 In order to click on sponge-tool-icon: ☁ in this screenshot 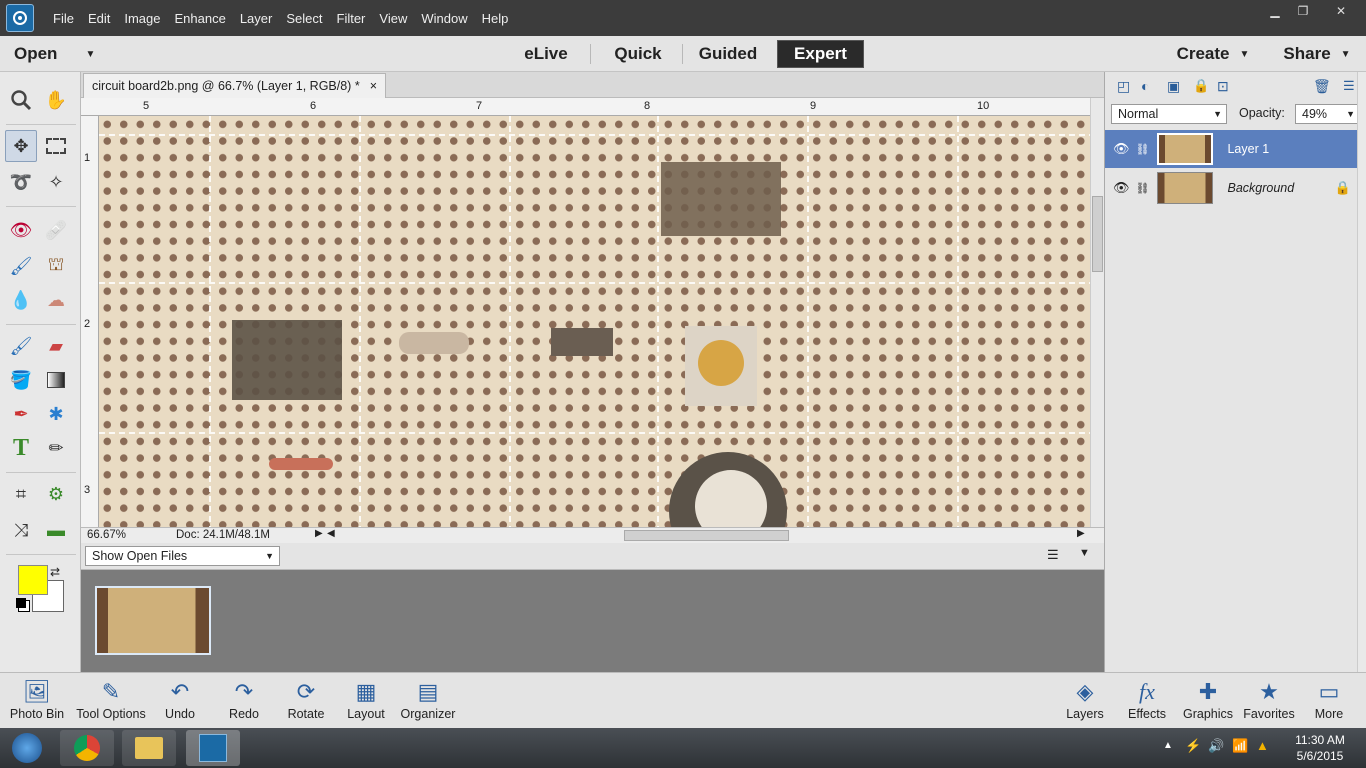, I will do `click(56, 300)`.